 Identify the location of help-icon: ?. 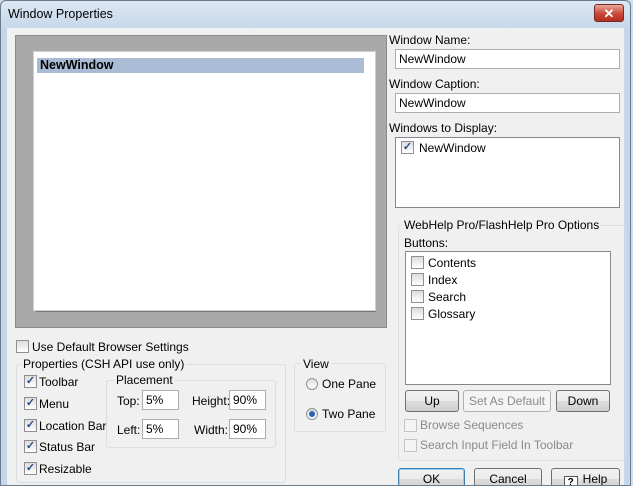
(570, 480).